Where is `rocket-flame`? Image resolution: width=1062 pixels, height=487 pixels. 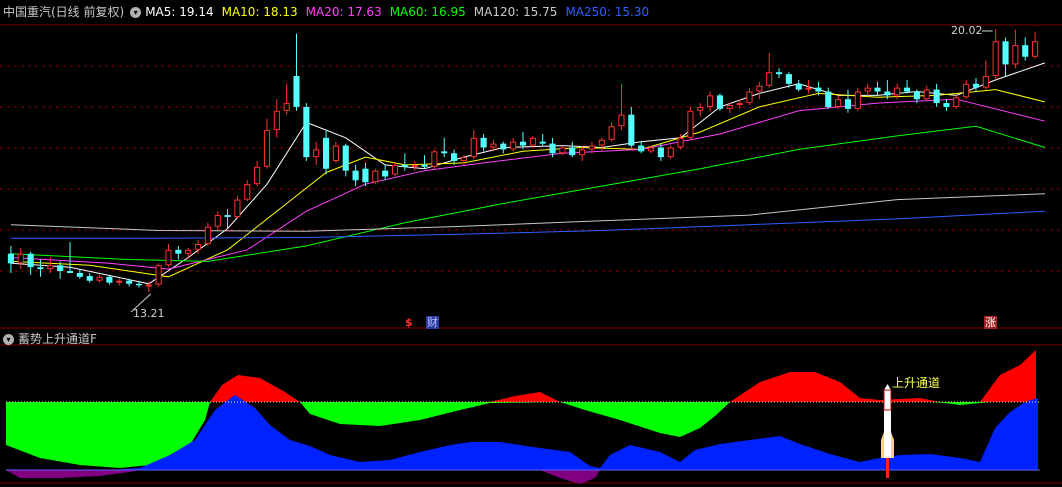
rocket-flame is located at coordinates (887, 468).